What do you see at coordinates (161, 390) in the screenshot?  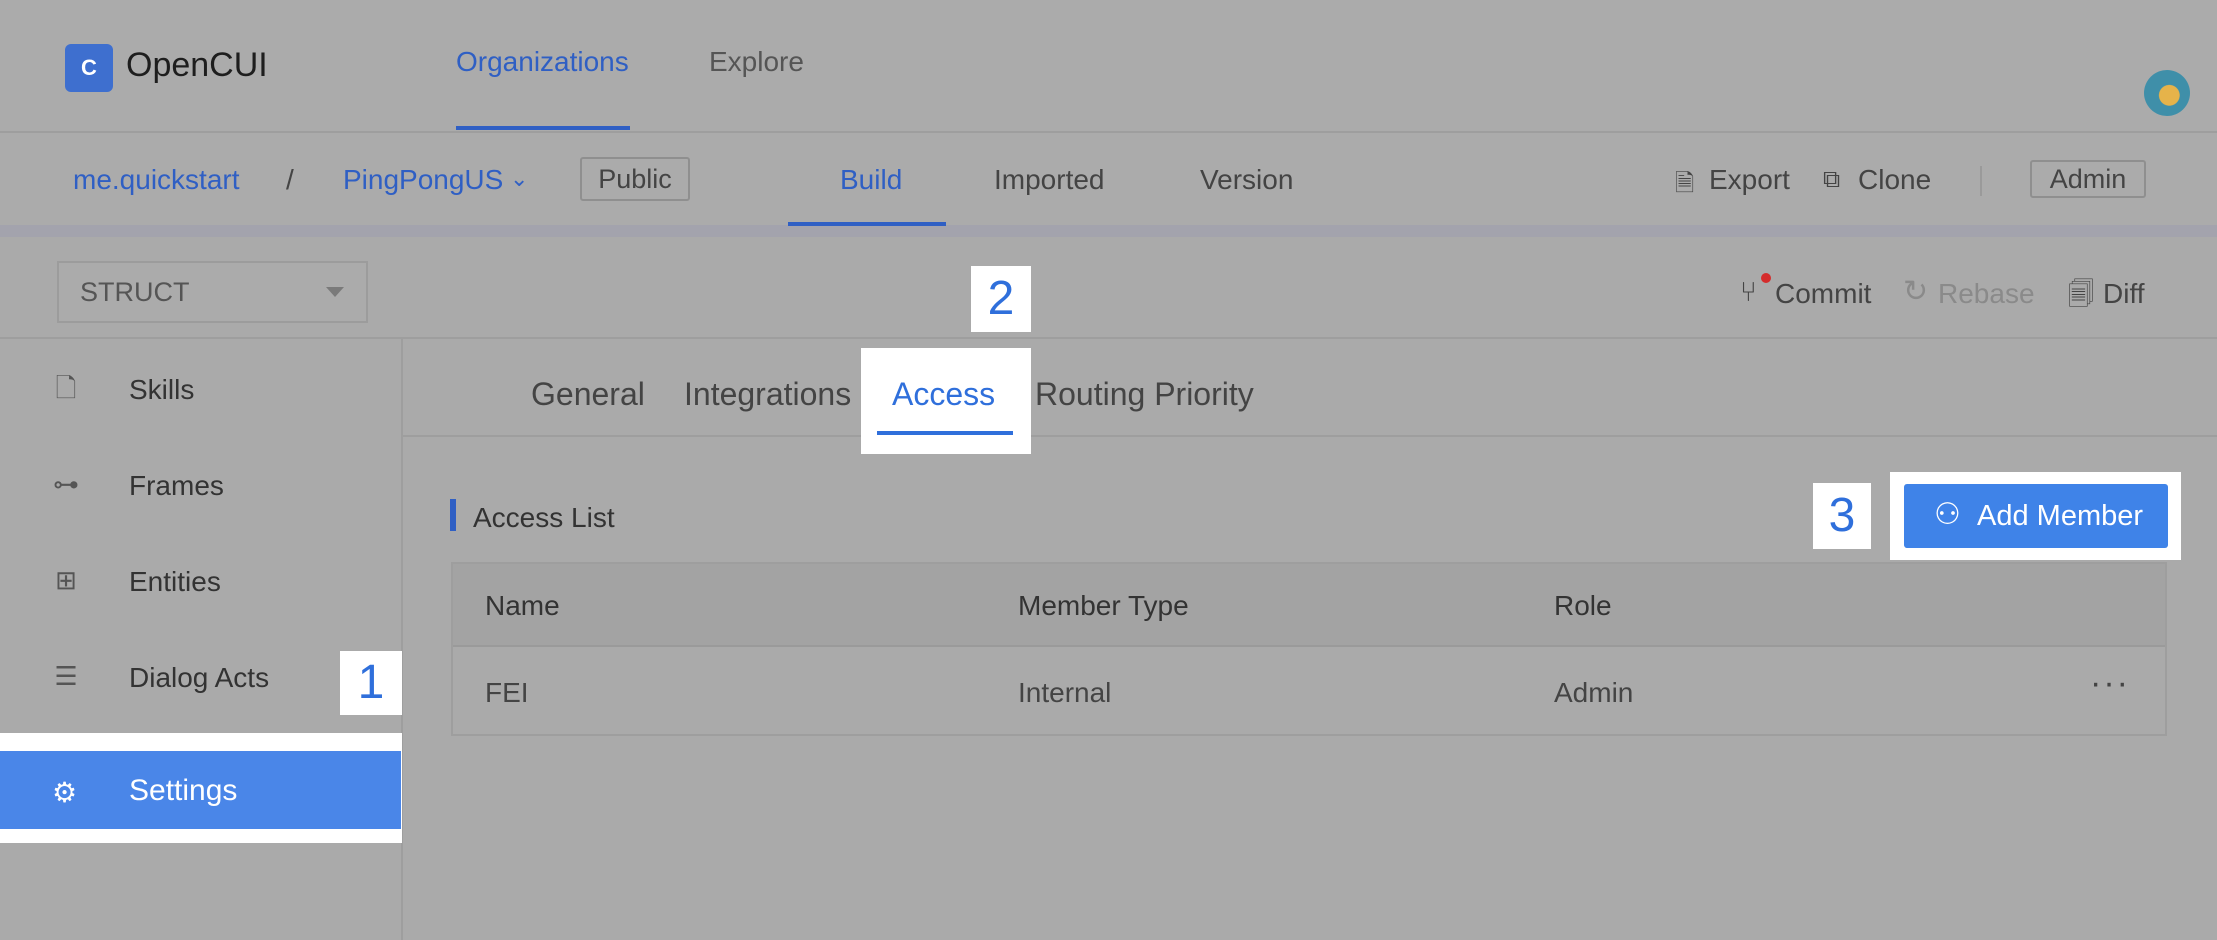 I see `sidebar-item-skills: Skills` at bounding box center [161, 390].